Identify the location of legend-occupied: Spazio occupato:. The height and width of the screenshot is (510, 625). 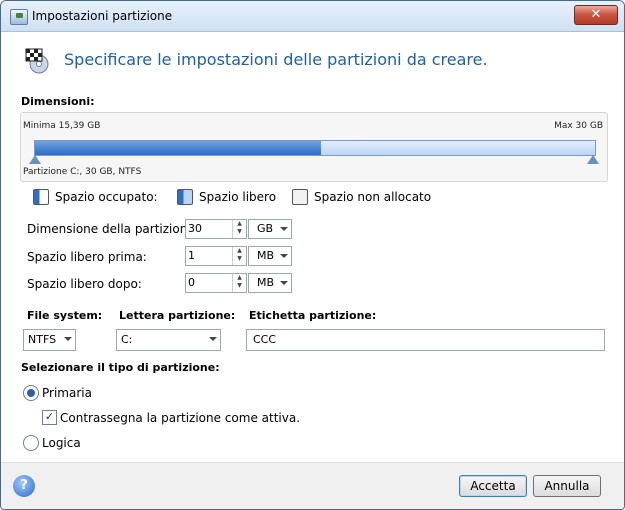
(95, 197).